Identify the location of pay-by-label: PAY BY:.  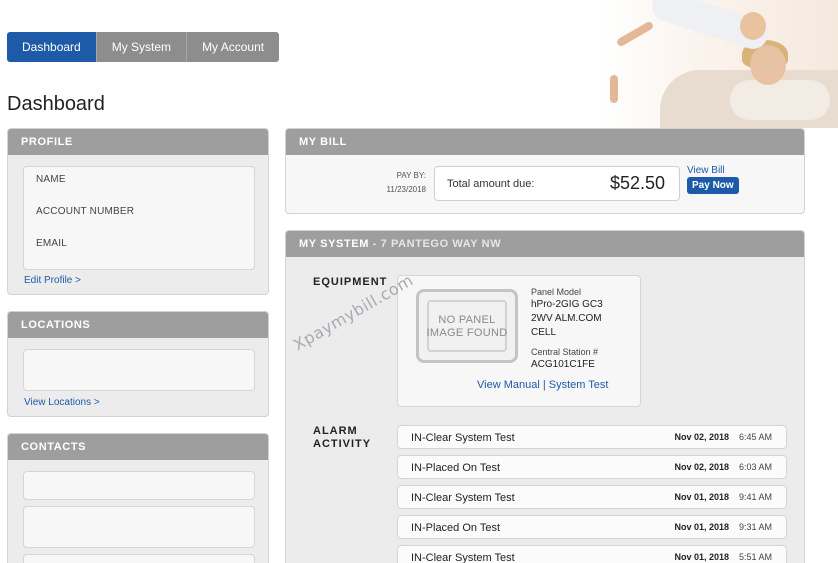
(411, 175).